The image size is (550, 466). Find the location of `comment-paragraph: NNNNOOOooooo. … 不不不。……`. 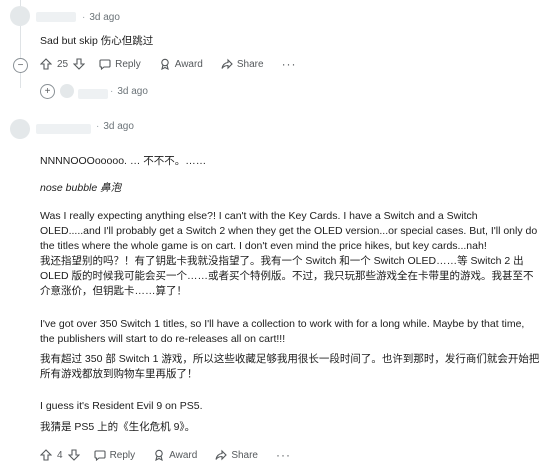

comment-paragraph: NNNNOOOooooo. … 不不不。…… is located at coordinates (123, 161).